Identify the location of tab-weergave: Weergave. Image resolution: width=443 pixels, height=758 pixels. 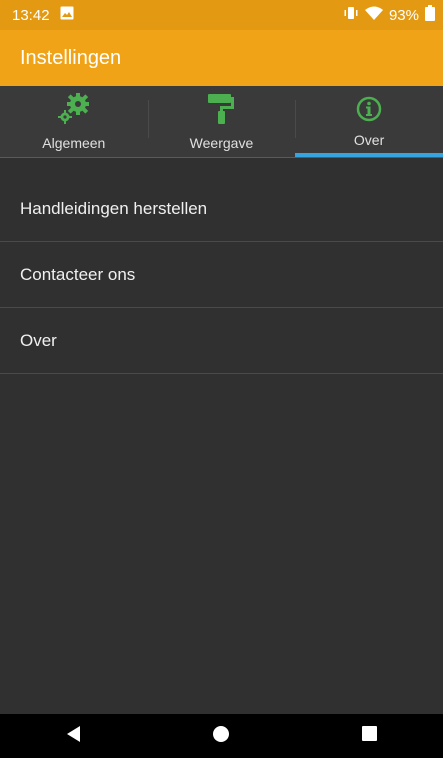
(221, 122).